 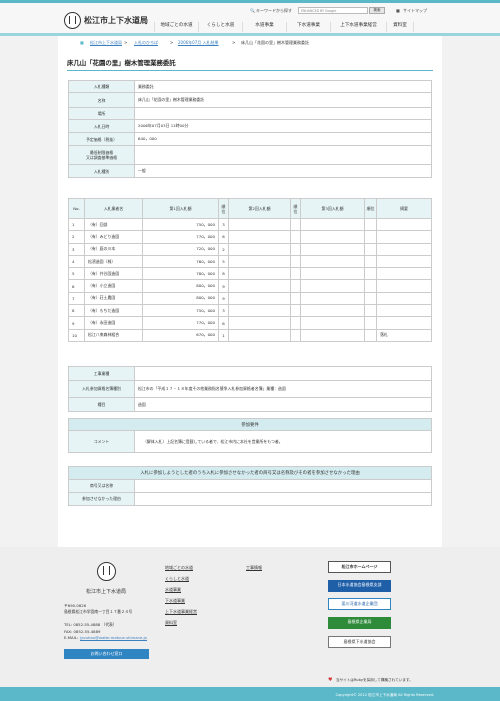 What do you see at coordinates (283, 113) in the screenshot?
I see `info-value` at bounding box center [283, 113].